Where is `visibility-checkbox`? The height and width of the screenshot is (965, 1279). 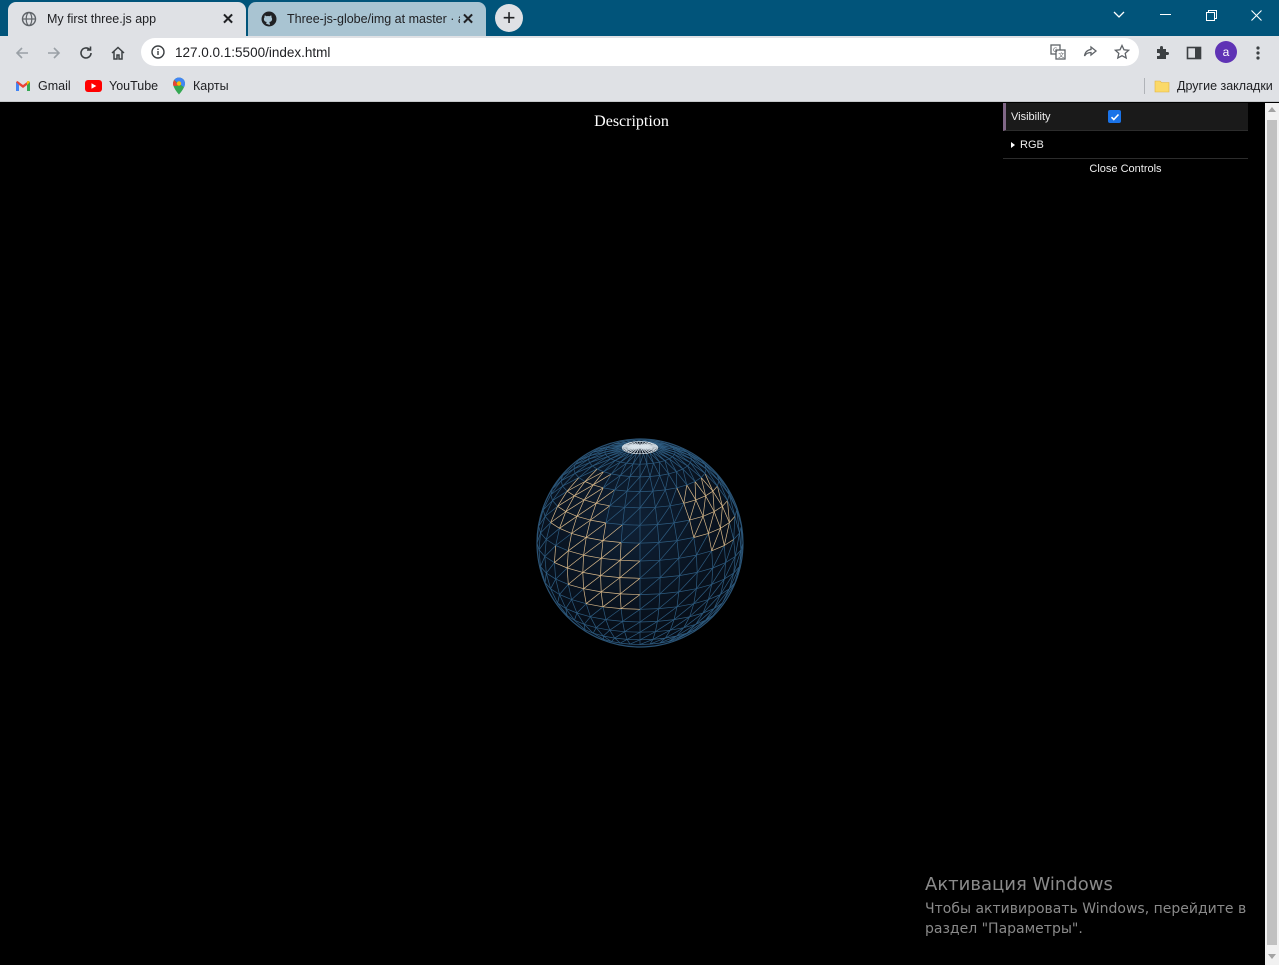 visibility-checkbox is located at coordinates (1114, 116).